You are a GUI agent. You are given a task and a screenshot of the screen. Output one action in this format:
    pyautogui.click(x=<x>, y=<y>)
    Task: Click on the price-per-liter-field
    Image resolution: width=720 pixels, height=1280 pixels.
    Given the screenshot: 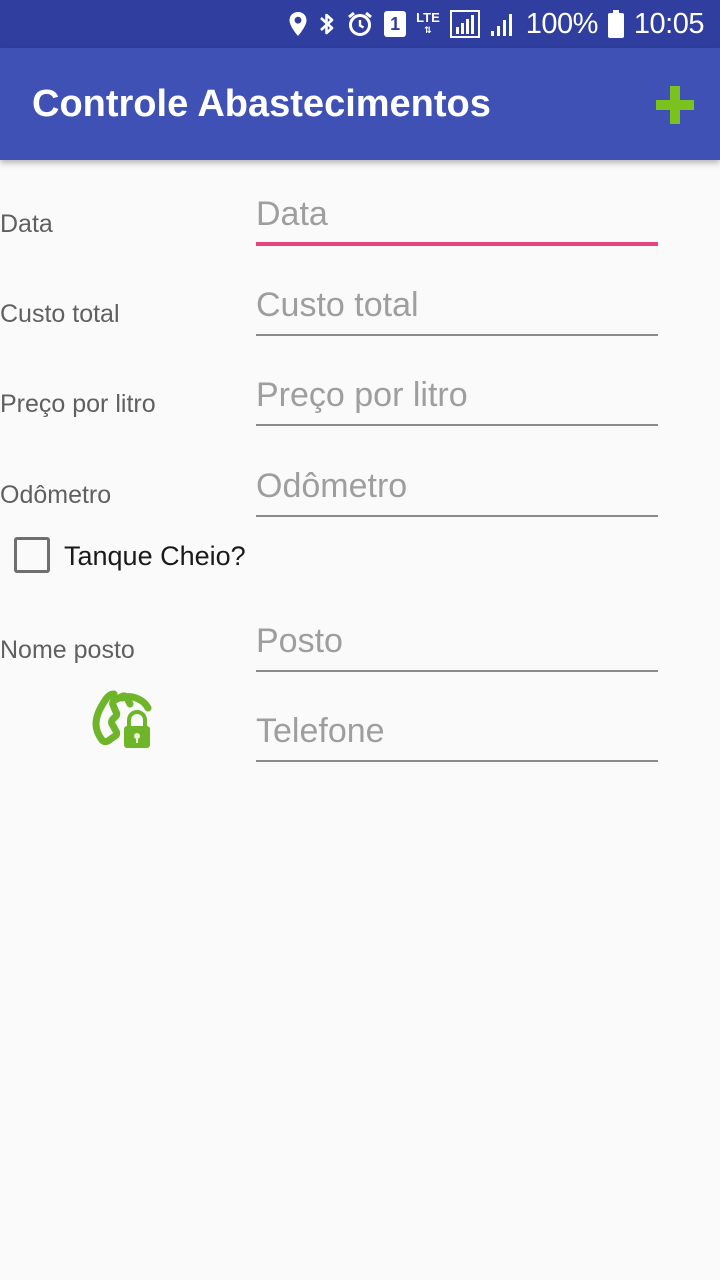 What is the action you would take?
    pyautogui.click(x=457, y=400)
    